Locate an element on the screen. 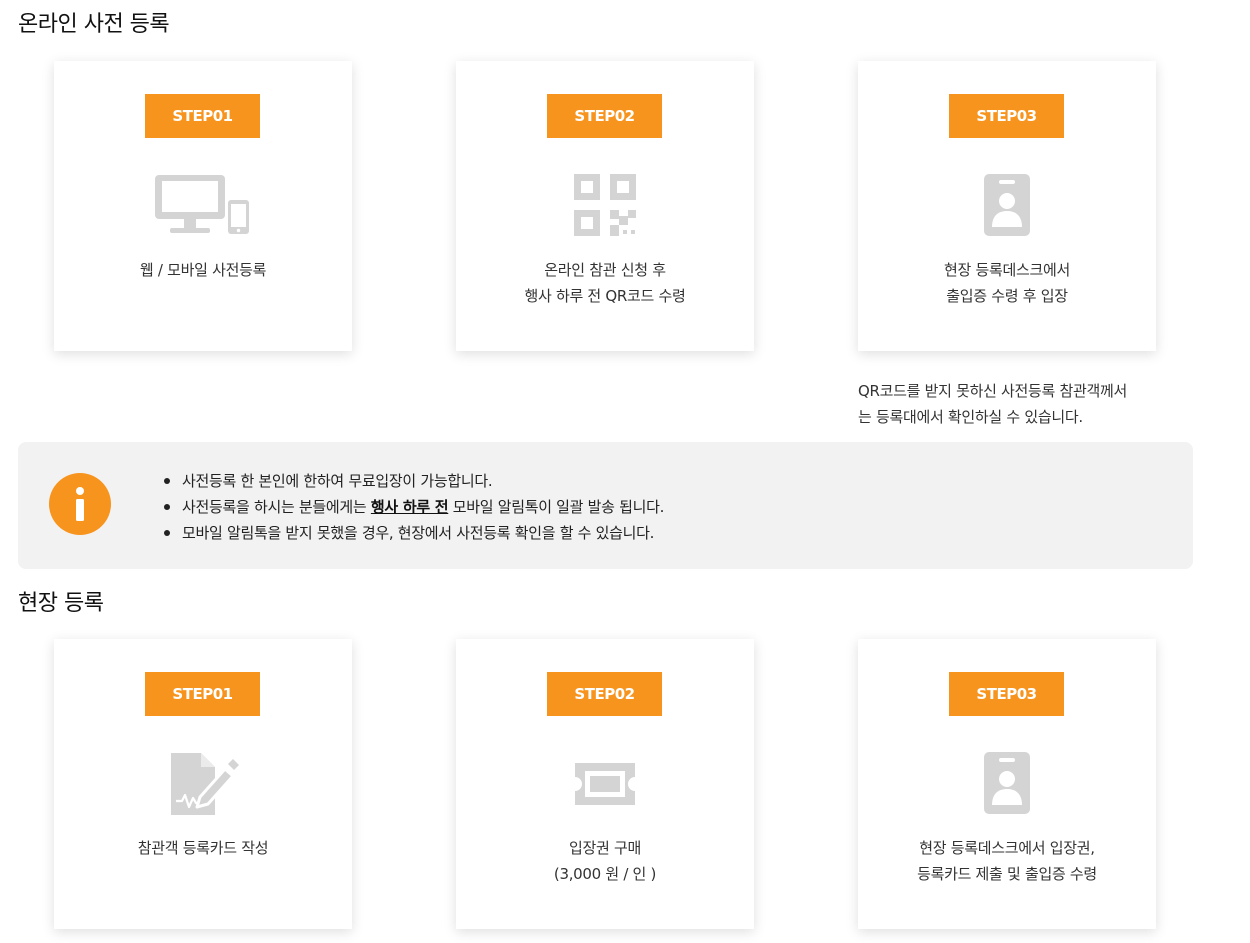  onsite-step-2-card: STEP02 입장권 구매 (3,000 원 / 인 ) is located at coordinates (605, 784).